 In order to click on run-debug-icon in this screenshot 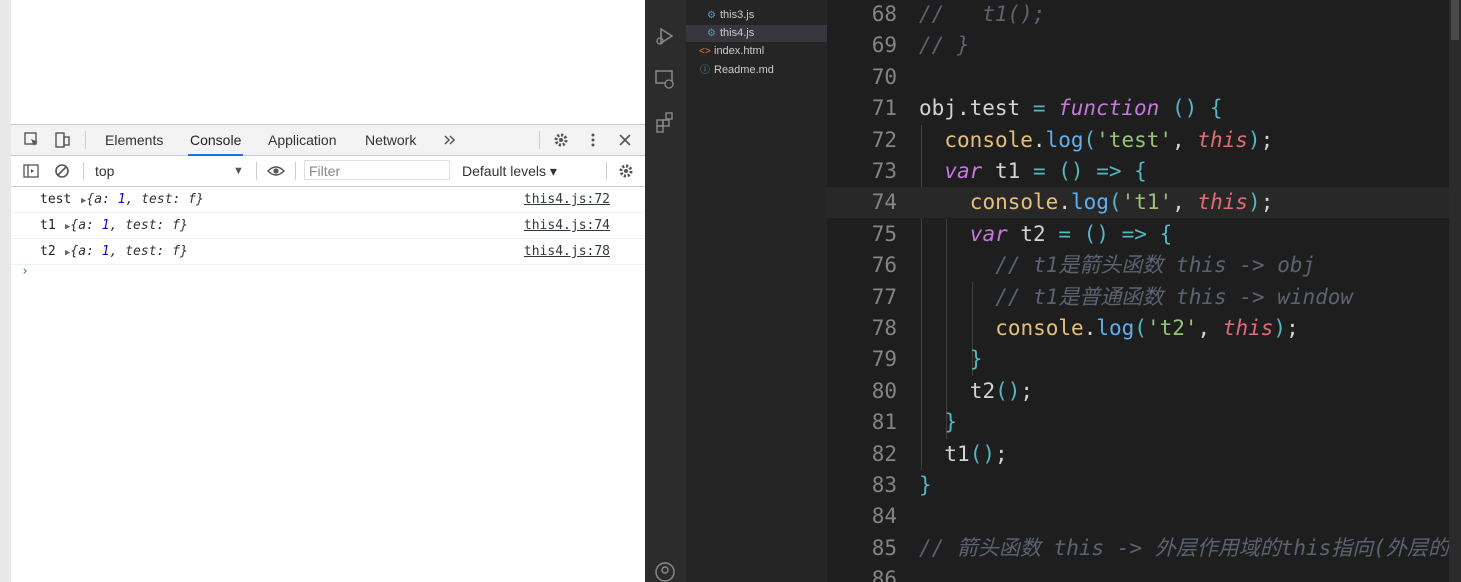, I will do `click(665, 36)`.